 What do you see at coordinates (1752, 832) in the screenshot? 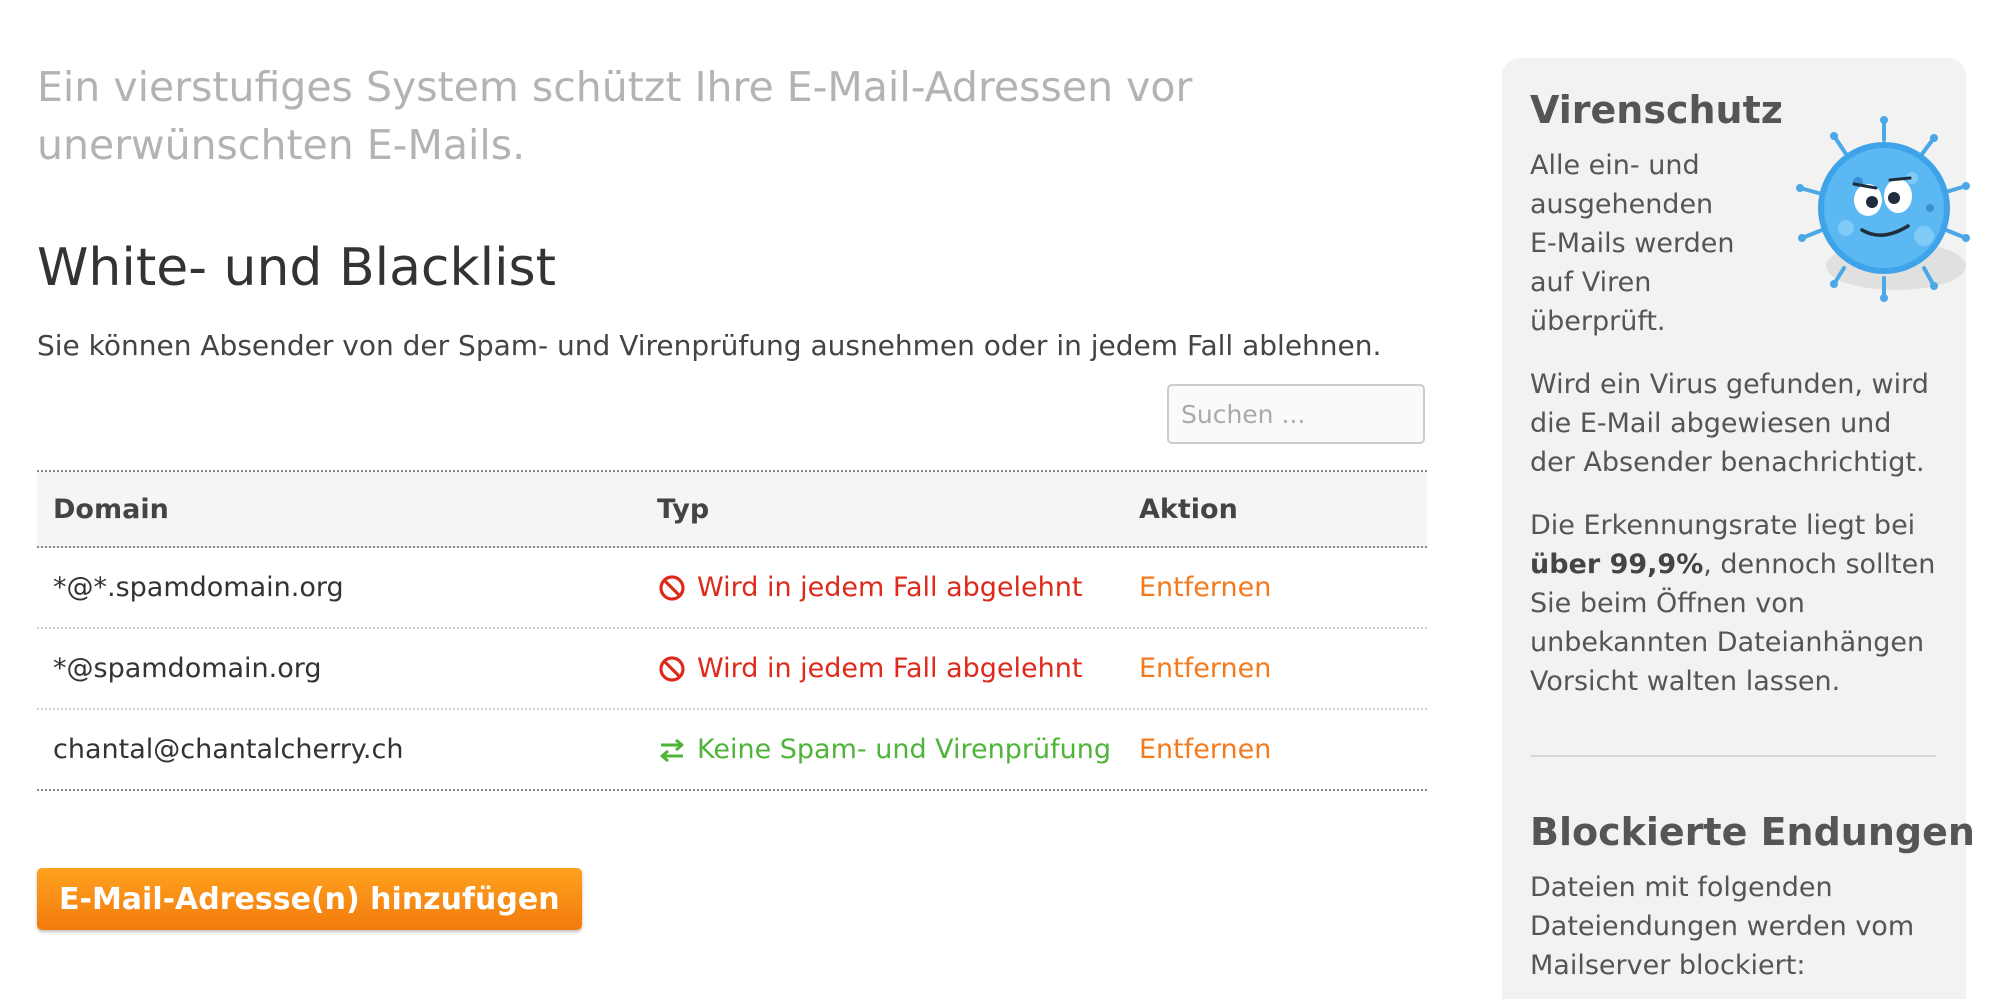
I see `blocked-extensions-title: Blockierte Endungen` at bounding box center [1752, 832].